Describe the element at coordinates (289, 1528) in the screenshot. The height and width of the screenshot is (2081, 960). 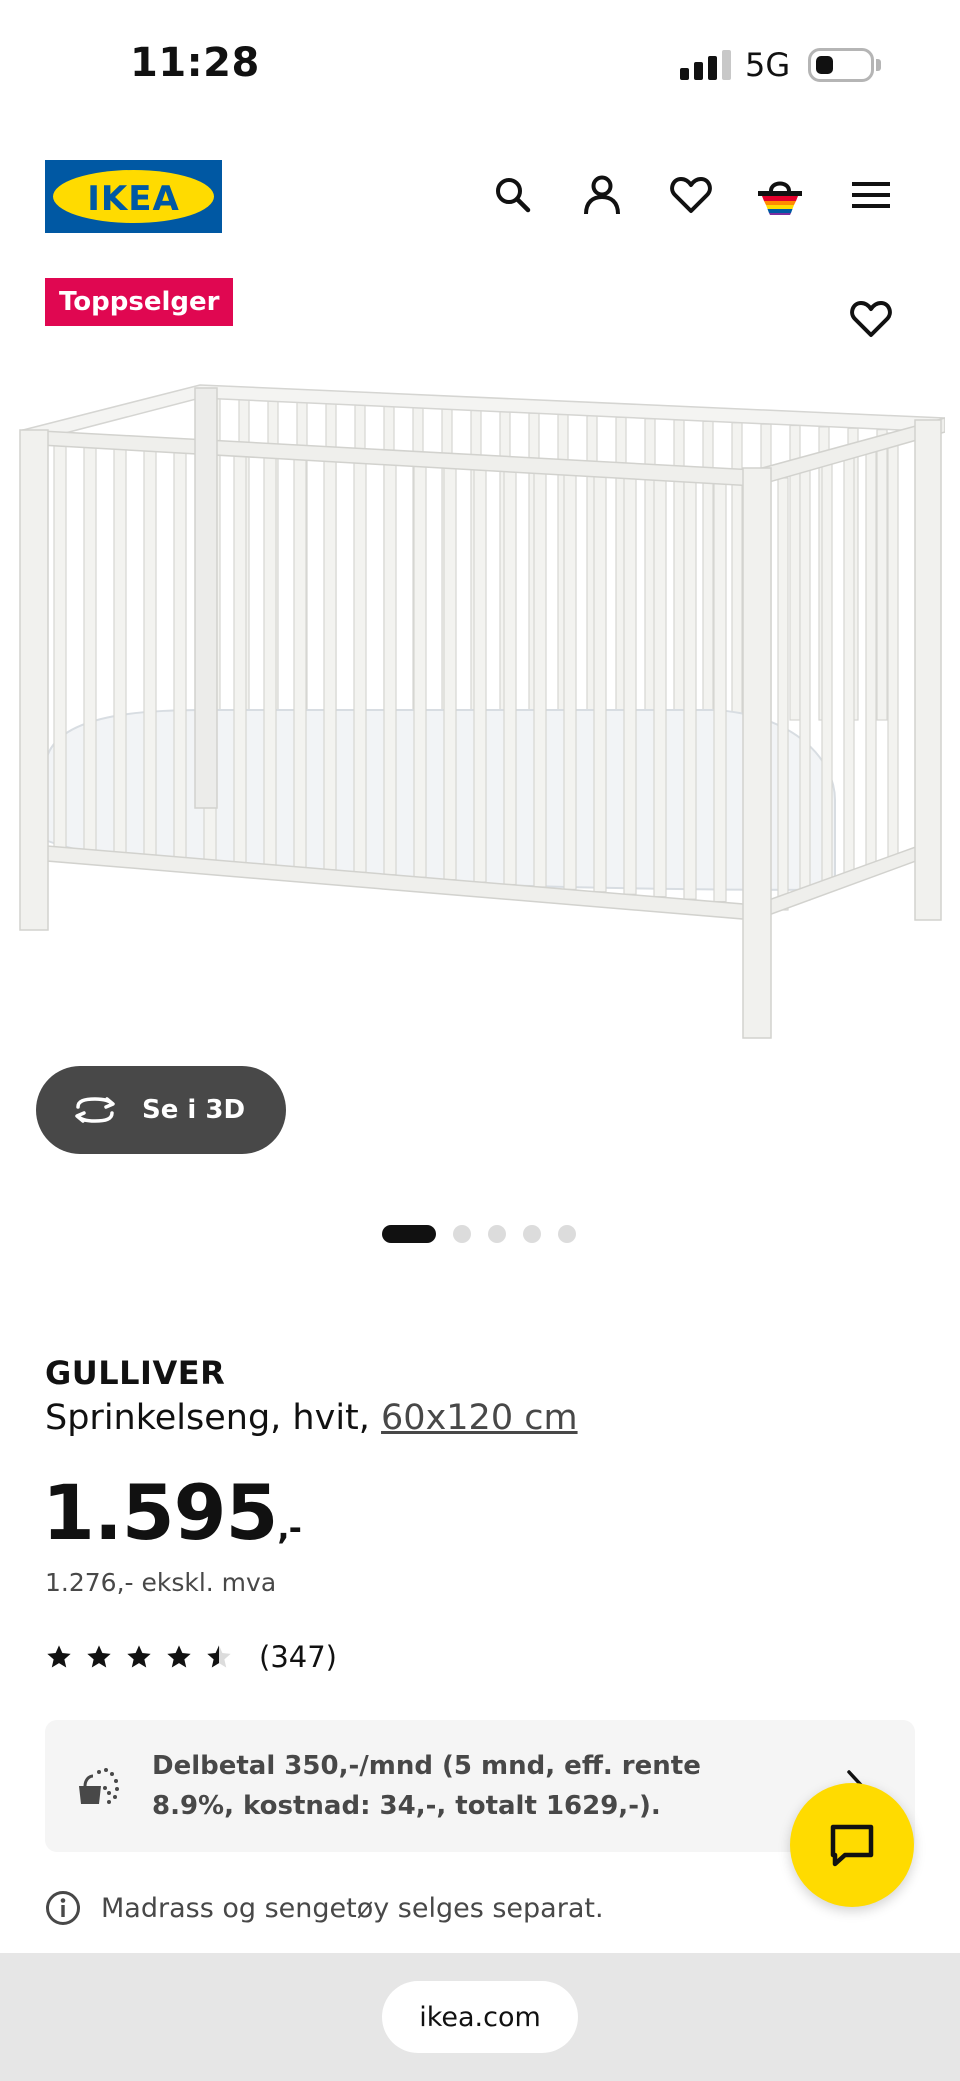
I see `price-suffix: ,-` at that location.